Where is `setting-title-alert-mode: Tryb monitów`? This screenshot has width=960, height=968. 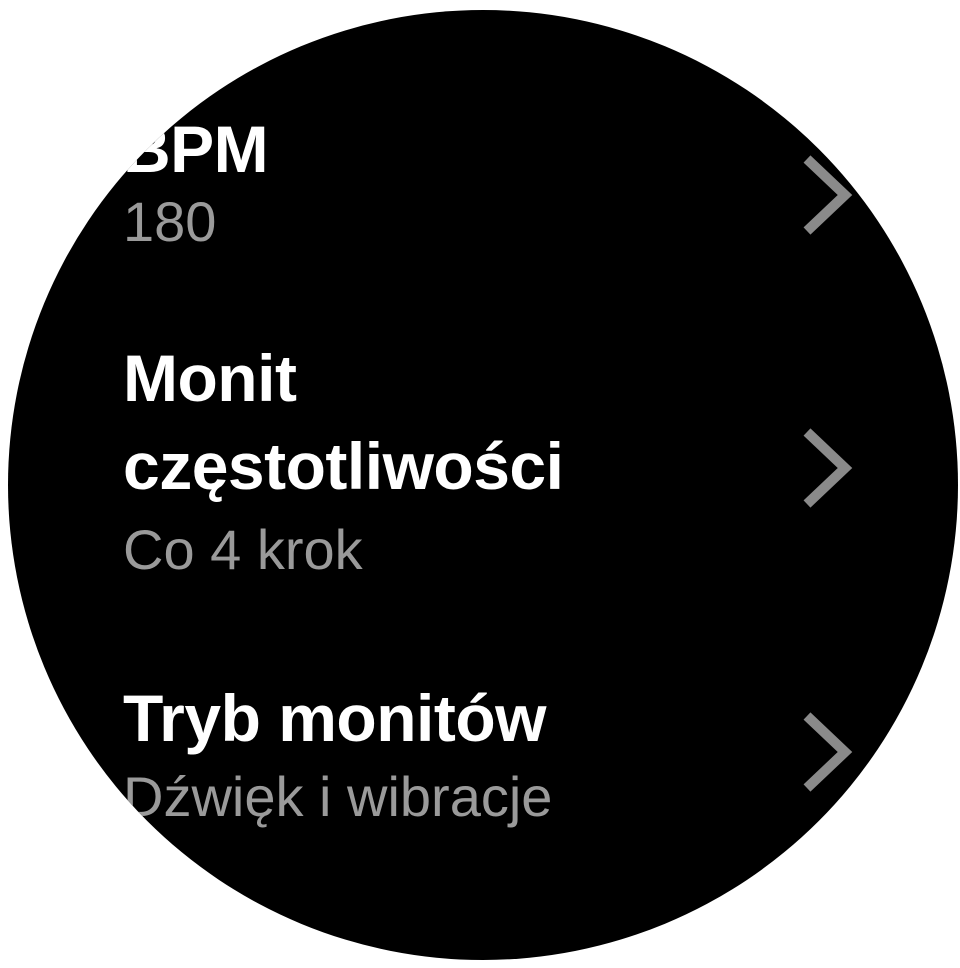 setting-title-alert-mode: Tryb monitów is located at coordinates (335, 718).